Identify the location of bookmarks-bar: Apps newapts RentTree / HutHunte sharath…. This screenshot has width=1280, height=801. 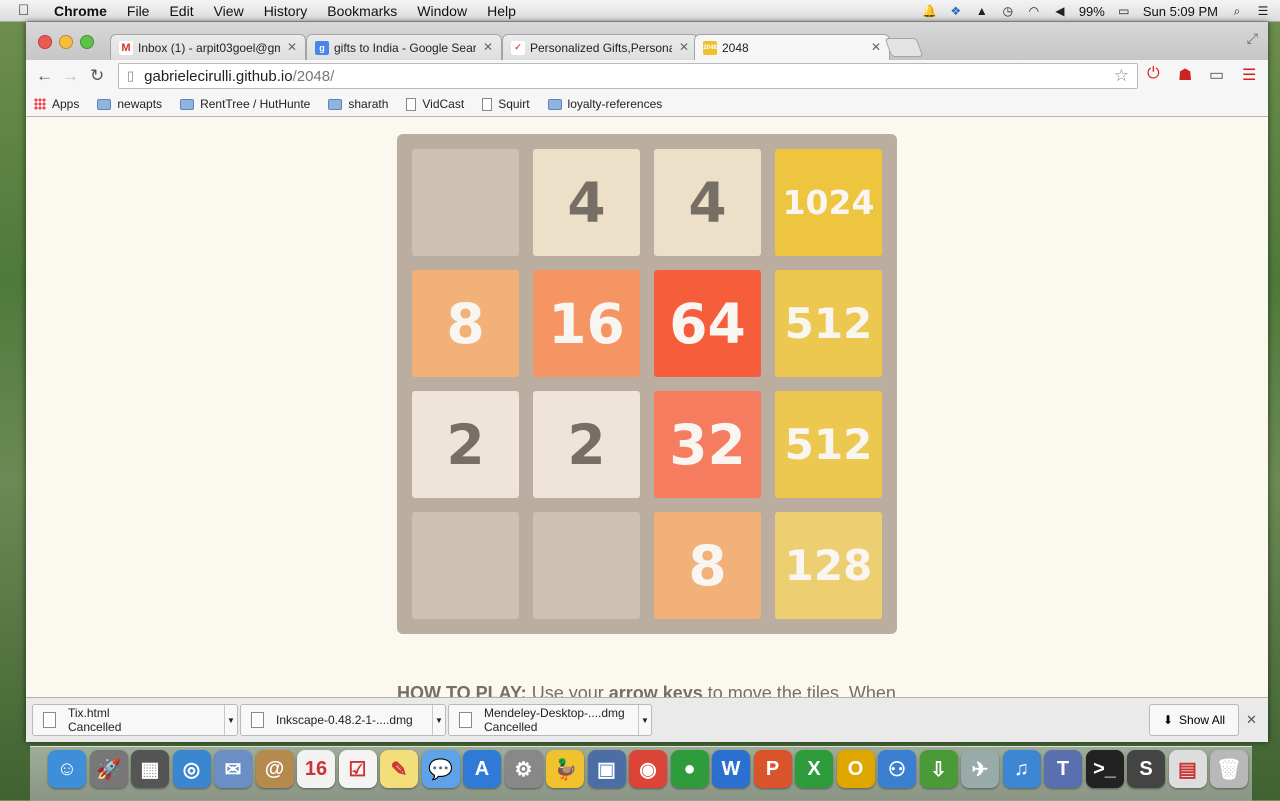
(647, 104).